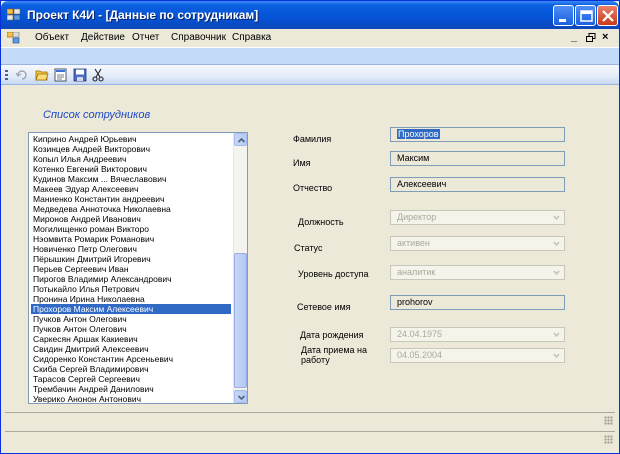 The image size is (620, 454). What do you see at coordinates (416, 272) in the screenshot?
I see `access-level-value: аналитик` at bounding box center [416, 272].